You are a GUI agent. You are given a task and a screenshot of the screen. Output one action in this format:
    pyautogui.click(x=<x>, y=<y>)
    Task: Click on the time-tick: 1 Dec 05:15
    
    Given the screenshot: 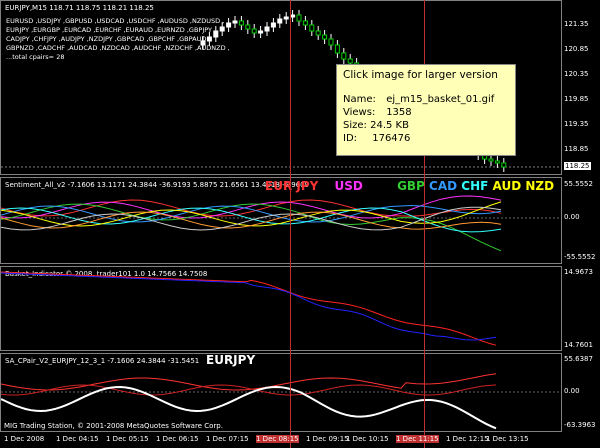 What is the action you would take?
    pyautogui.click(x=127, y=439)
    